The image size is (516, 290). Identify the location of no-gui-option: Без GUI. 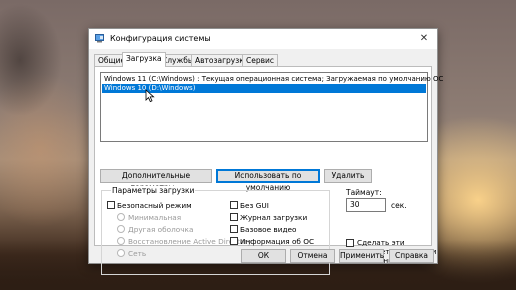
(249, 206).